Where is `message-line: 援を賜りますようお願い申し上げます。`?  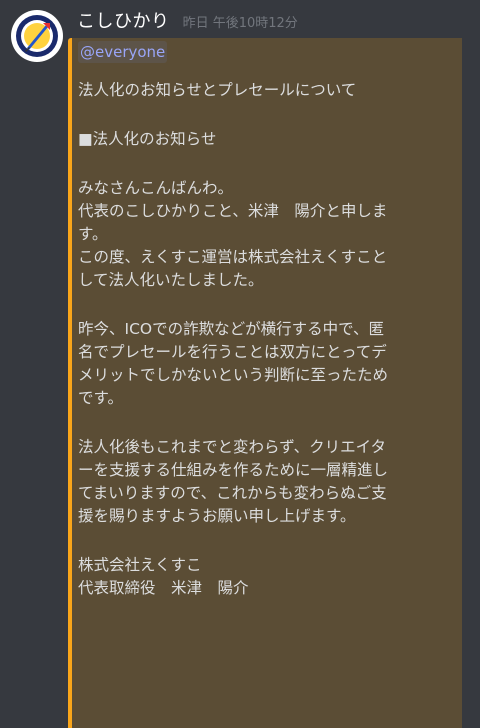 message-line: 援を賜りますようお願い申し上げます。 is located at coordinates (217, 516).